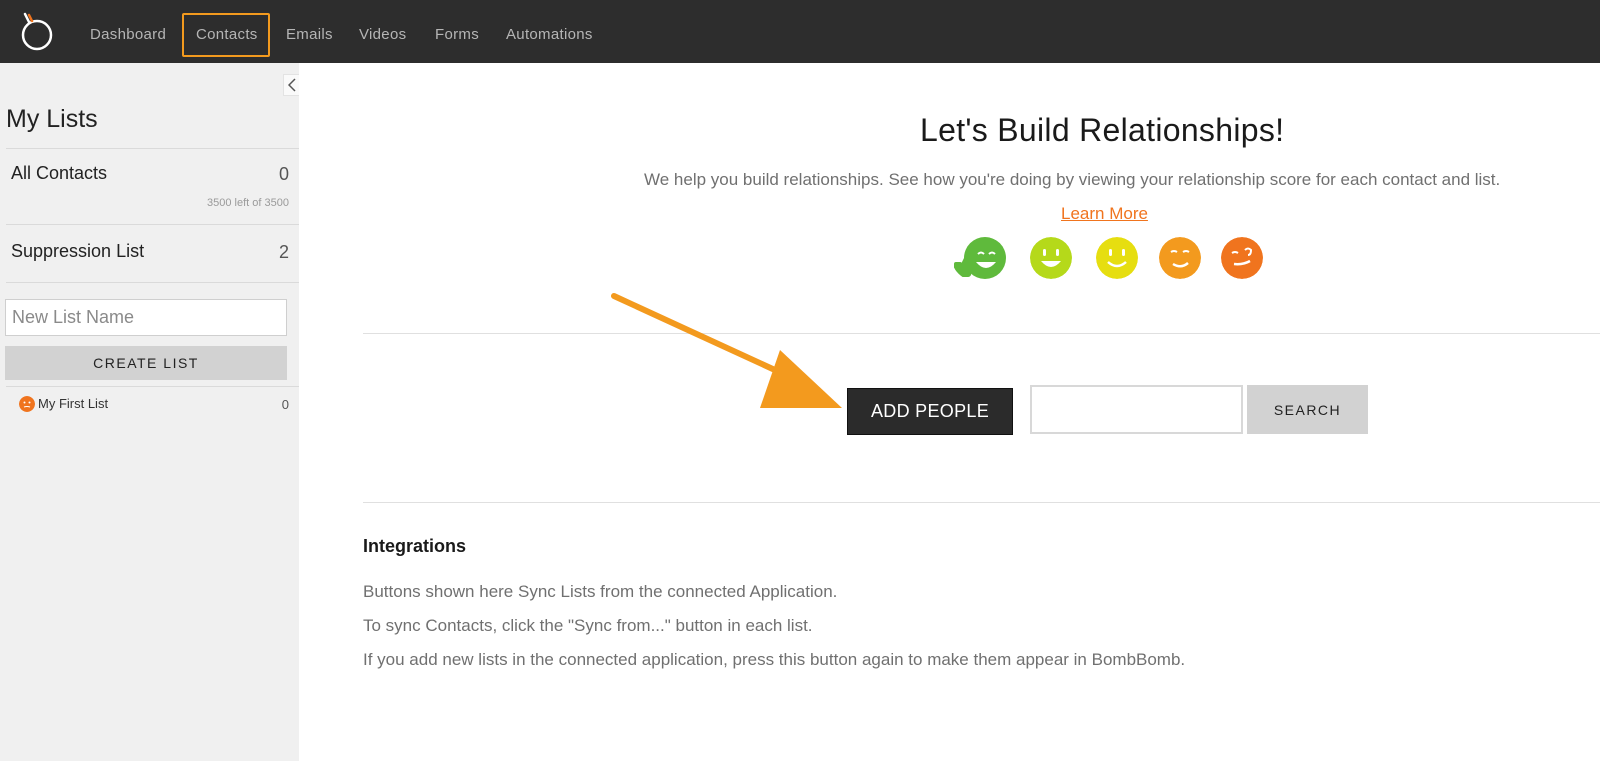 The width and height of the screenshot is (1600, 761). Describe the element at coordinates (128, 35) in the screenshot. I see `nav-dashboard: Dashboard` at that location.